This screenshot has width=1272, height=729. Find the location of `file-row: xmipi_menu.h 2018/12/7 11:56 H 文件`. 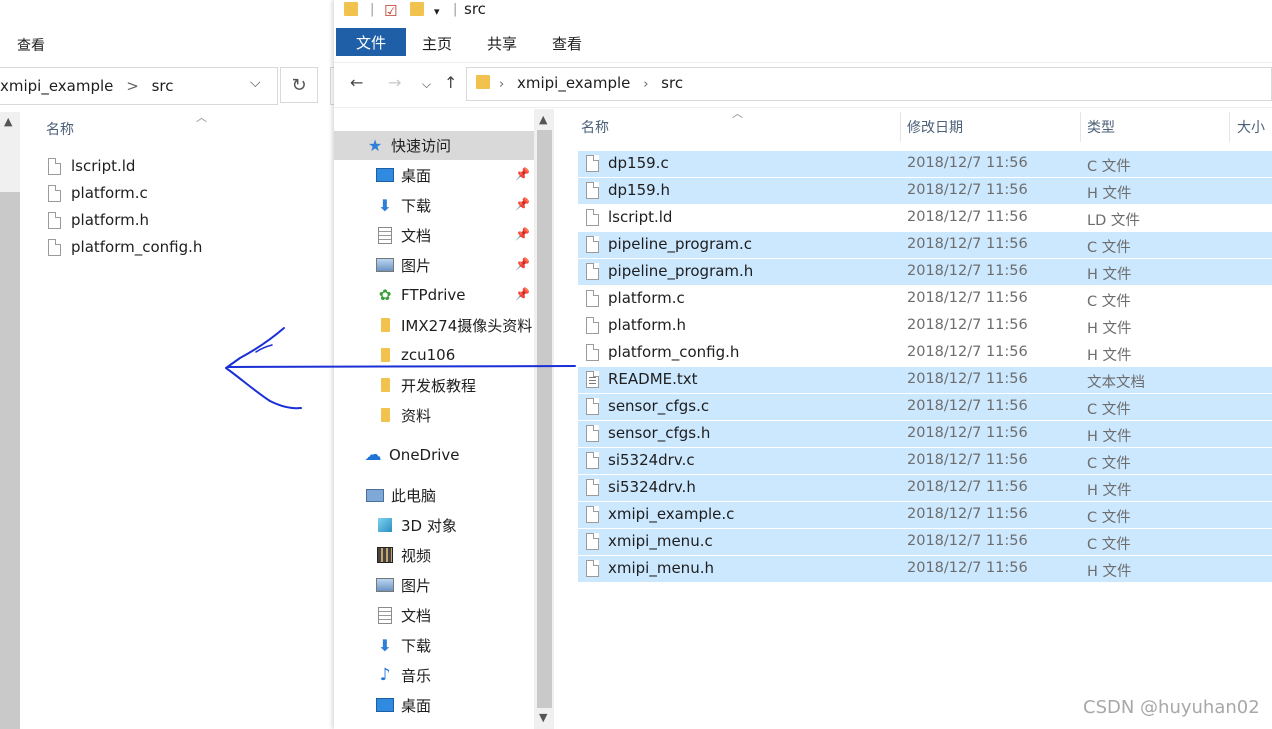

file-row: xmipi_menu.h 2018/12/7 11:56 H 文件 is located at coordinates (925, 569).